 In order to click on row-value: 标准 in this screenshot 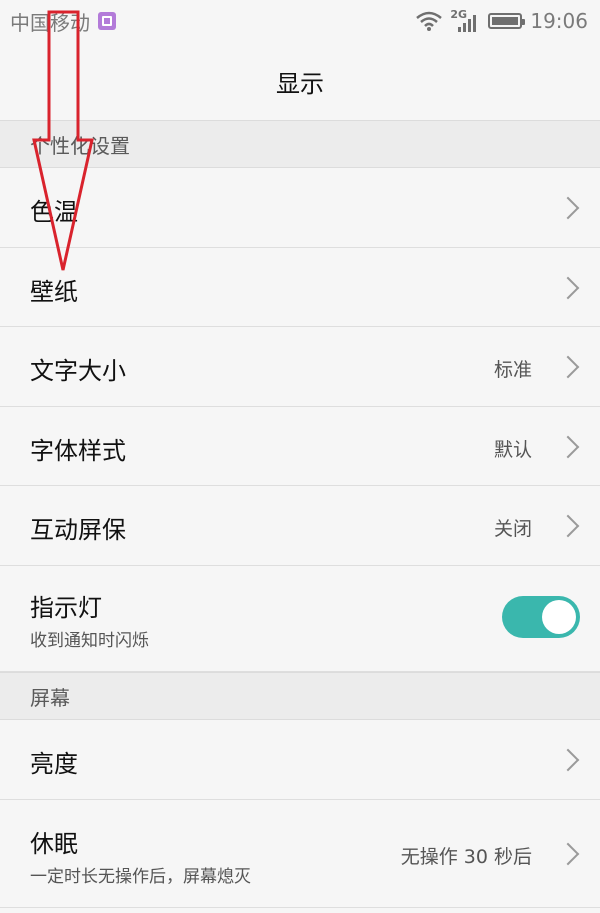, I will do `click(512, 370)`.